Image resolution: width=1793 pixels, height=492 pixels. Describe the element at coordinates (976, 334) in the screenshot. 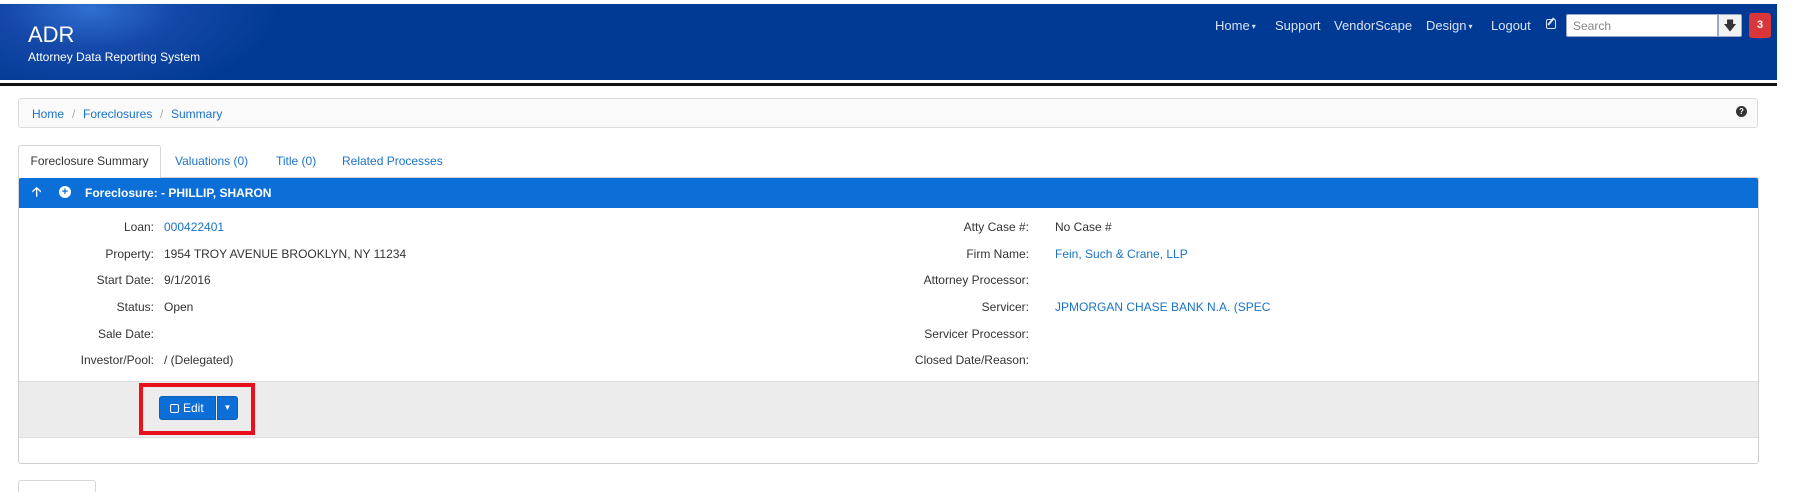

I see `servicer-processor-label: Servicer Processor:` at that location.